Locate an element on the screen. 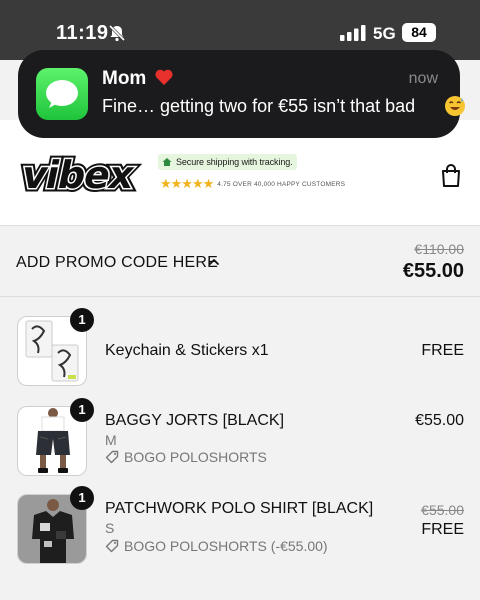  bell-muted-icon is located at coordinates (117, 33).